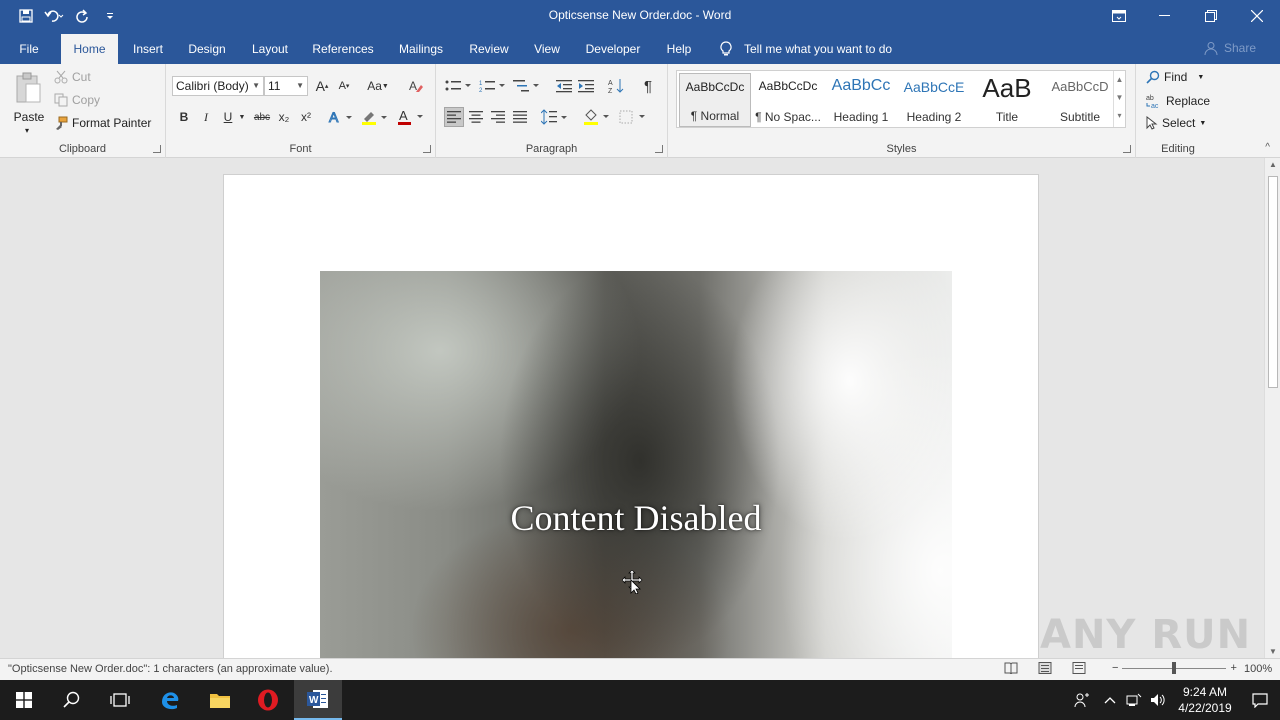  What do you see at coordinates (268, 700) in the screenshot?
I see `opera-button` at bounding box center [268, 700].